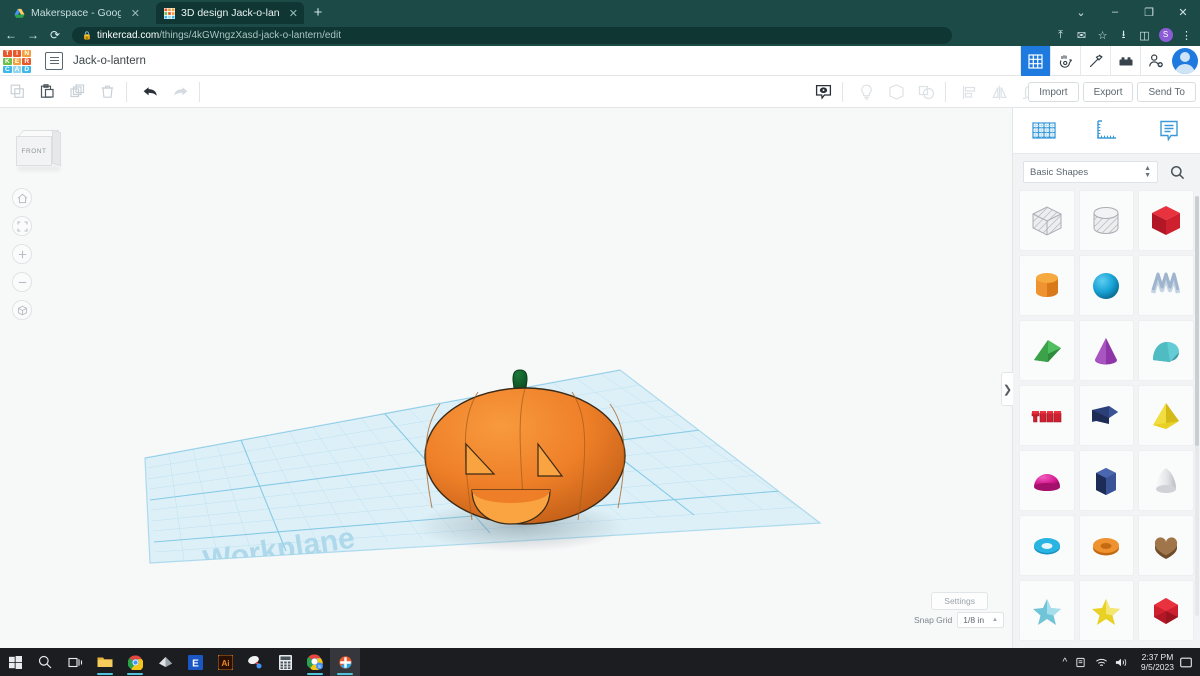 The height and width of the screenshot is (676, 1200). What do you see at coordinates (1166, 285) in the screenshot?
I see `shape-scribble` at bounding box center [1166, 285].